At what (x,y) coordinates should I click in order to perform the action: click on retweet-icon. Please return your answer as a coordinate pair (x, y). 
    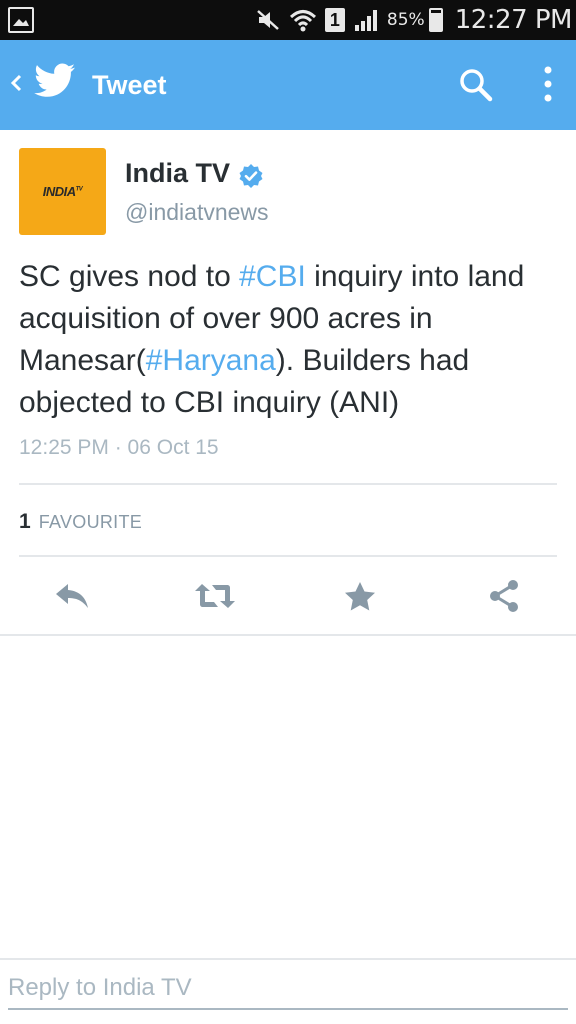
    Looking at the image, I should click on (215, 596).